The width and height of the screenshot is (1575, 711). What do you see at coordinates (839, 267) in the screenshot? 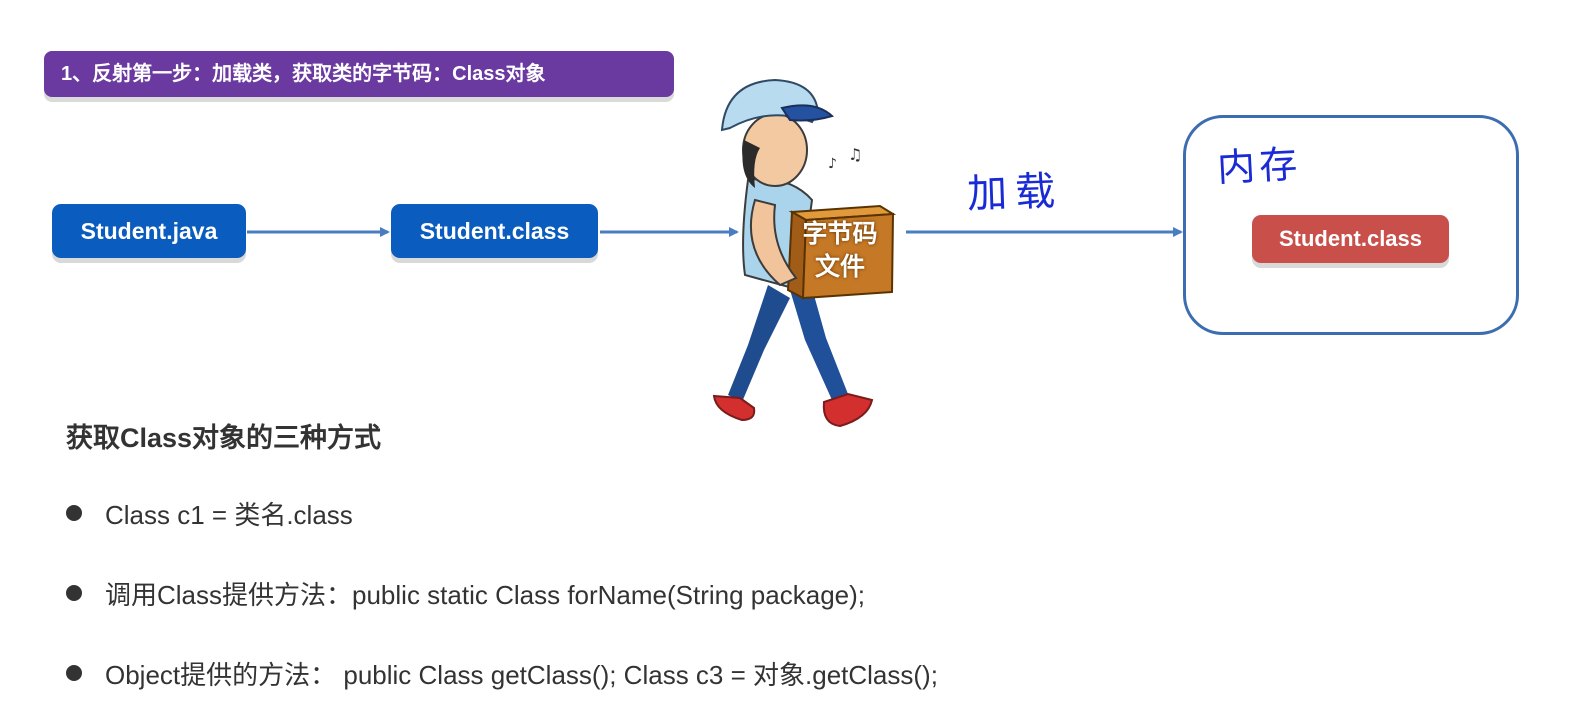
I see `bytecode-box-label-line2: 文件` at bounding box center [839, 267].